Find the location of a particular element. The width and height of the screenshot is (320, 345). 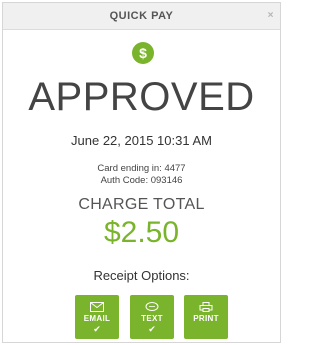

auth-code: Auth Code: 093146 is located at coordinates (141, 180).